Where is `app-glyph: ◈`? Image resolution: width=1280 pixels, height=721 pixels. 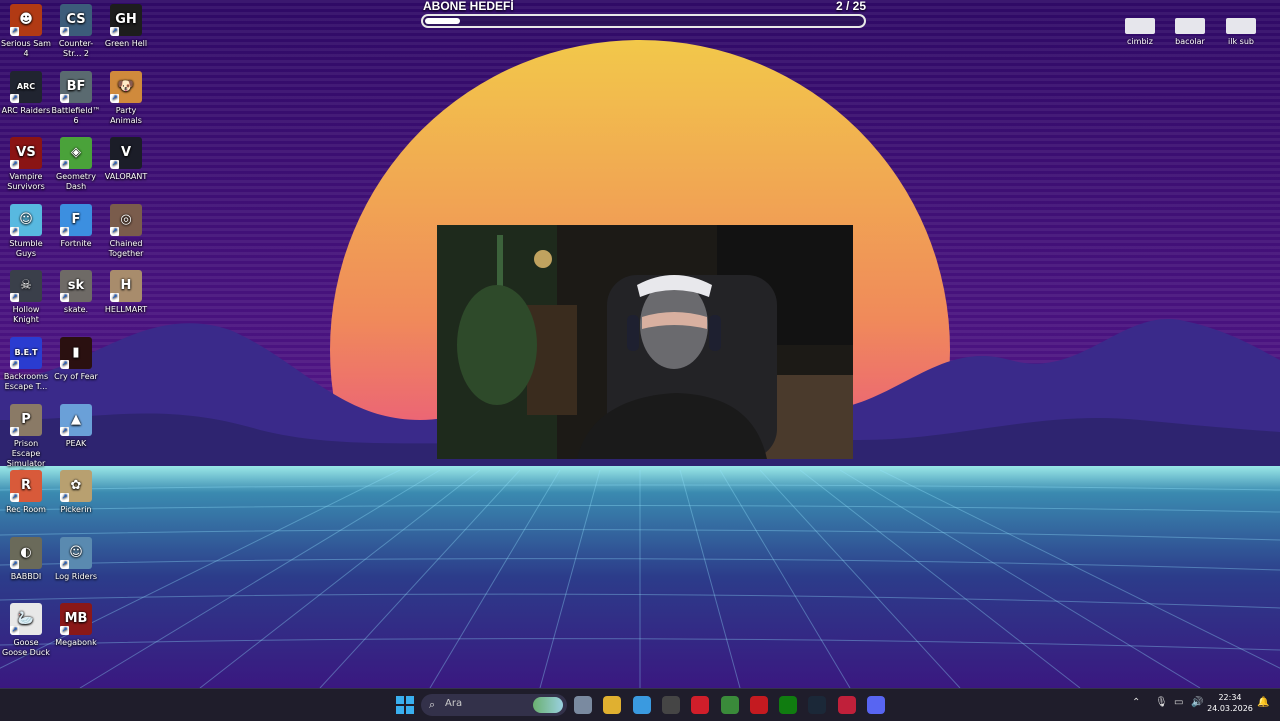
app-glyph: ◈ is located at coordinates (76, 153).